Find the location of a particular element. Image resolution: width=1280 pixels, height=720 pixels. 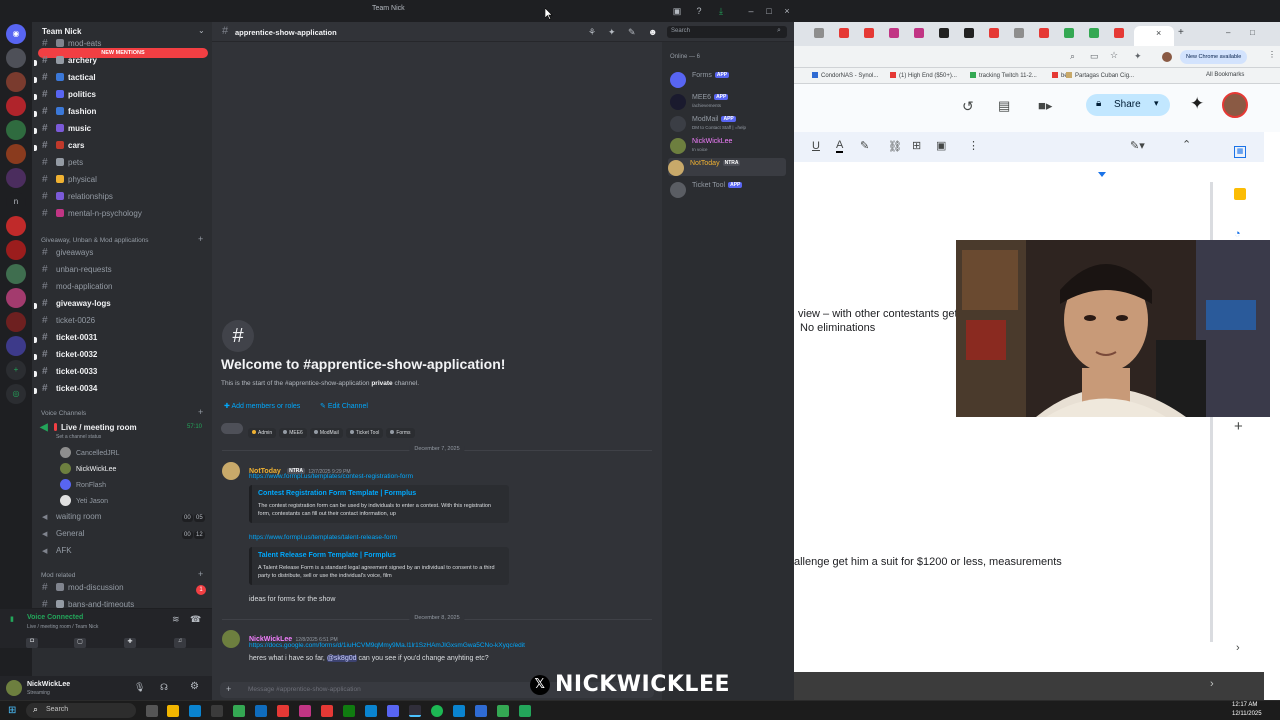

channel-mod-eats: # mod-eats is located at coordinates (71, 46).